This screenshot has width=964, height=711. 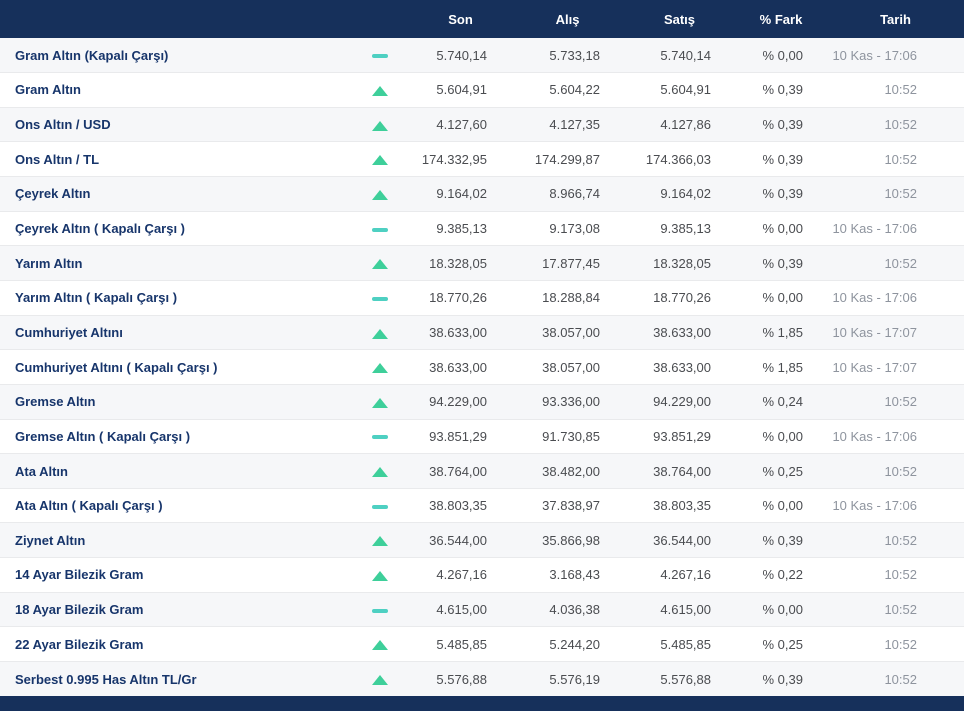 I want to click on last-price: 4.267,16, so click(x=461, y=575).